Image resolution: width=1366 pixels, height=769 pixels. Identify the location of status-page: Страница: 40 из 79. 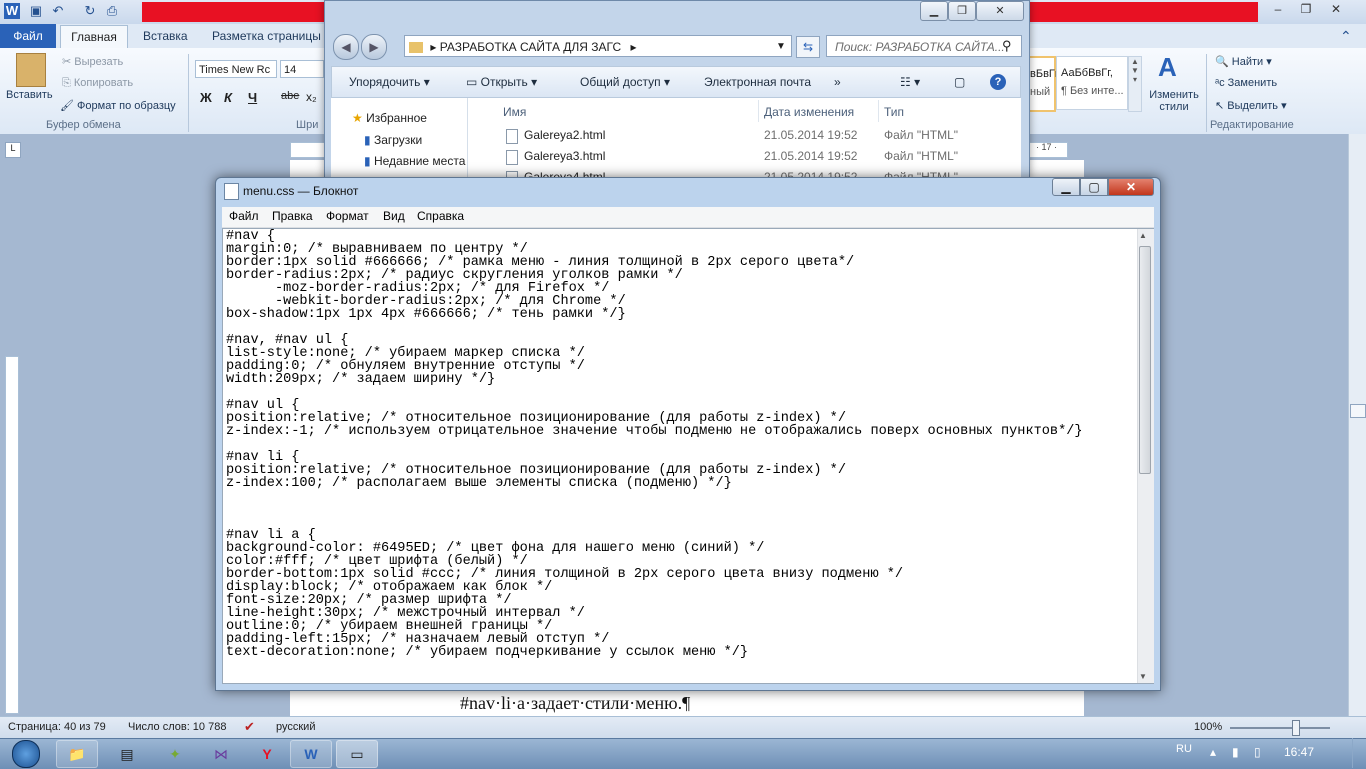
(57, 727).